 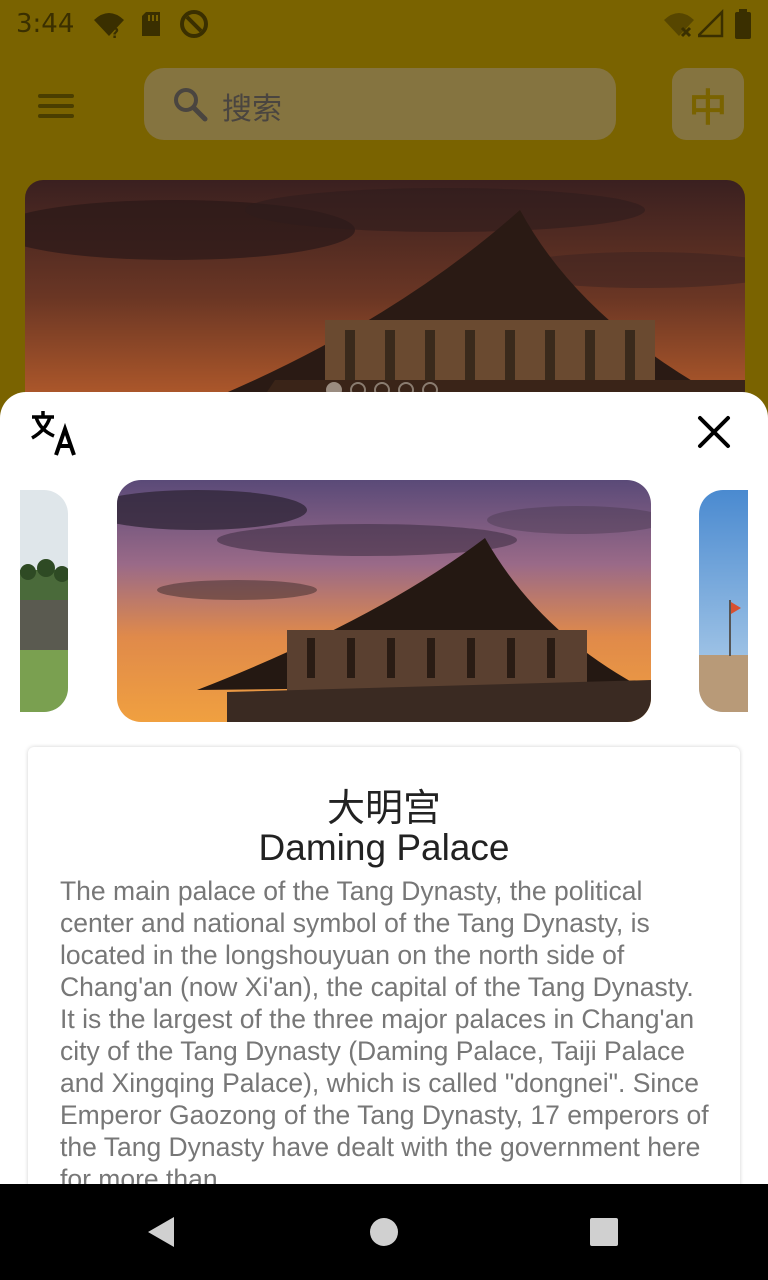 What do you see at coordinates (56, 96) in the screenshot?
I see `menu-icon` at bounding box center [56, 96].